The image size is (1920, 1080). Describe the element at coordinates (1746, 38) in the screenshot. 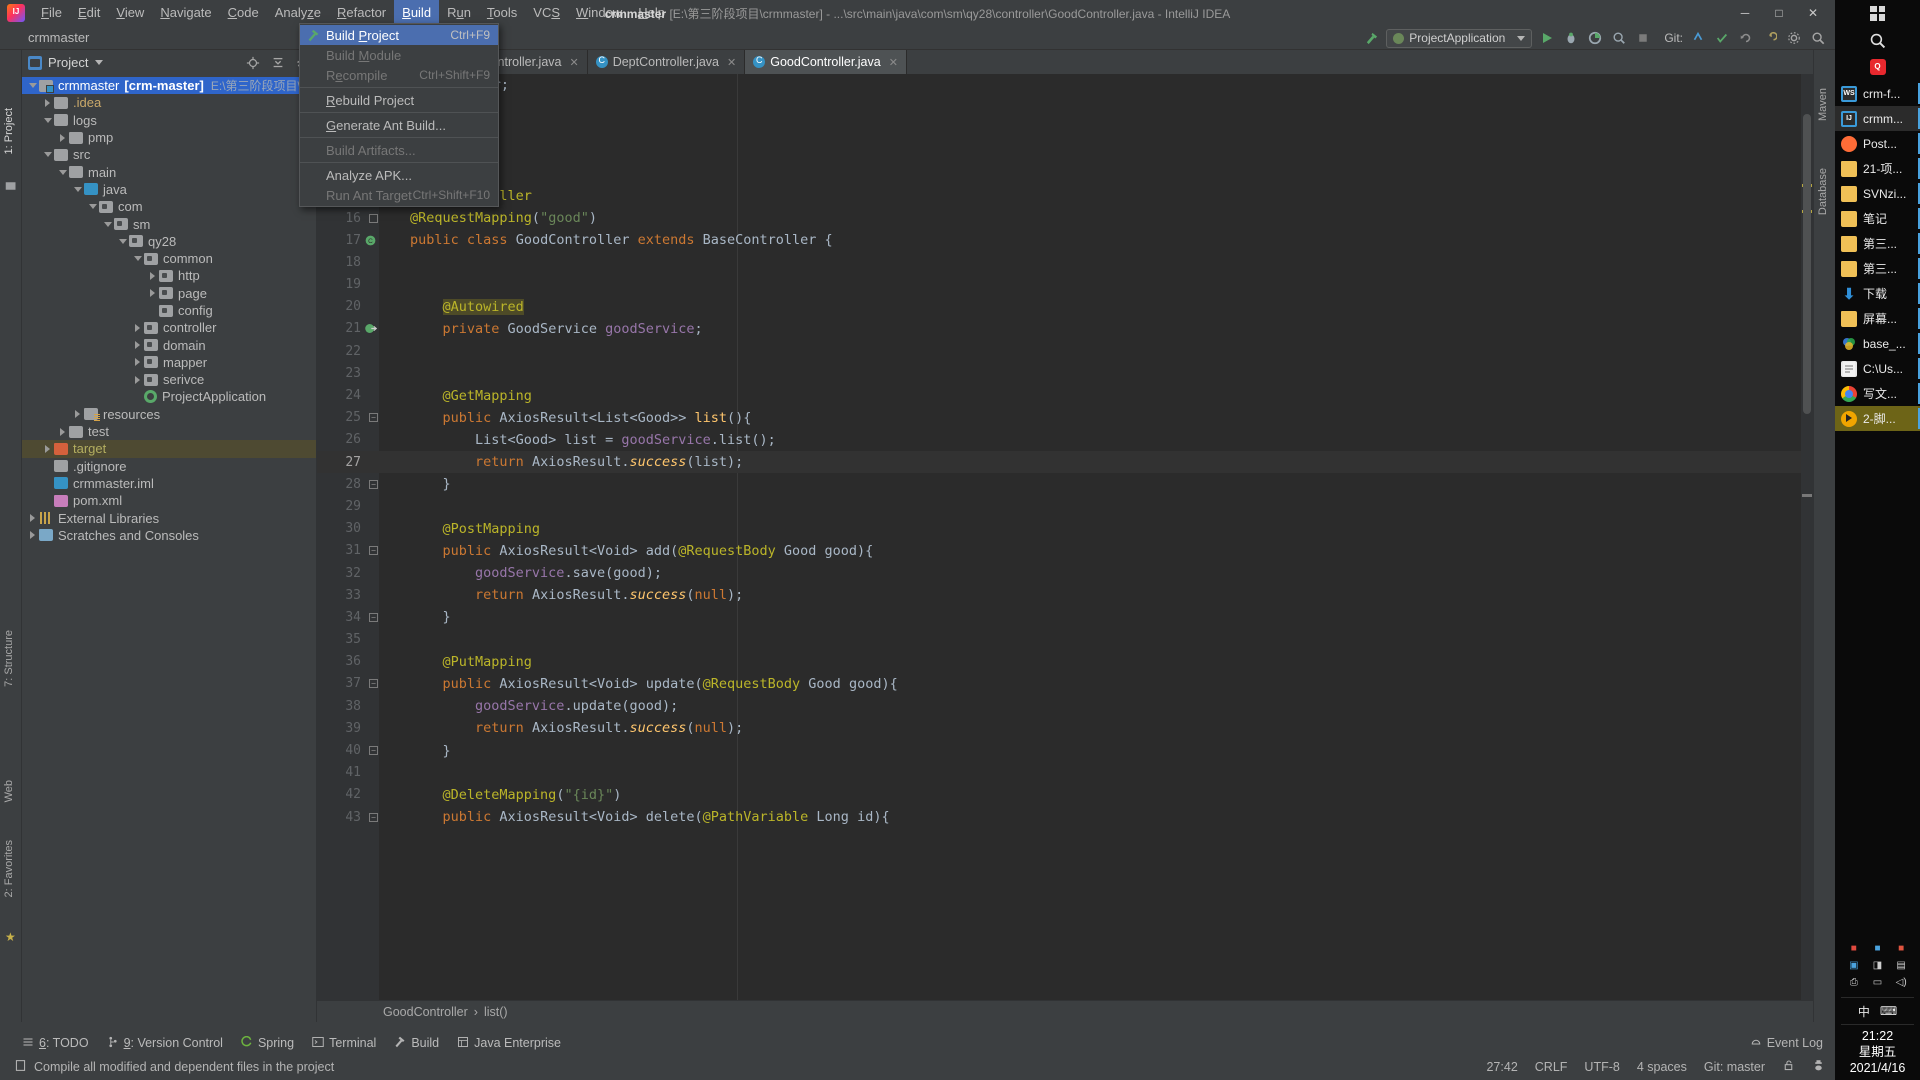

I see `rollback-icon` at that location.